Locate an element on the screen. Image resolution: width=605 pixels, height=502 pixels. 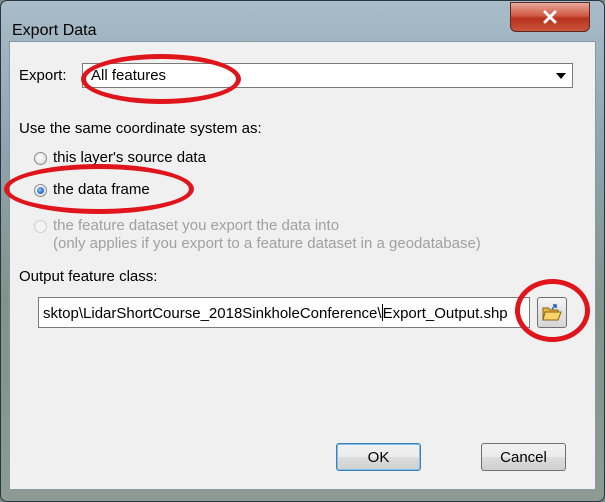
close-button is located at coordinates (550, 17).